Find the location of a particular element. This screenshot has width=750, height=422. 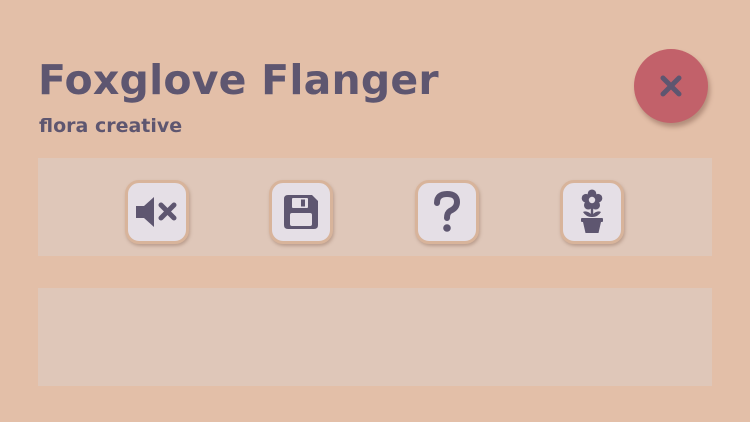

question-mark-icon is located at coordinates (447, 212).